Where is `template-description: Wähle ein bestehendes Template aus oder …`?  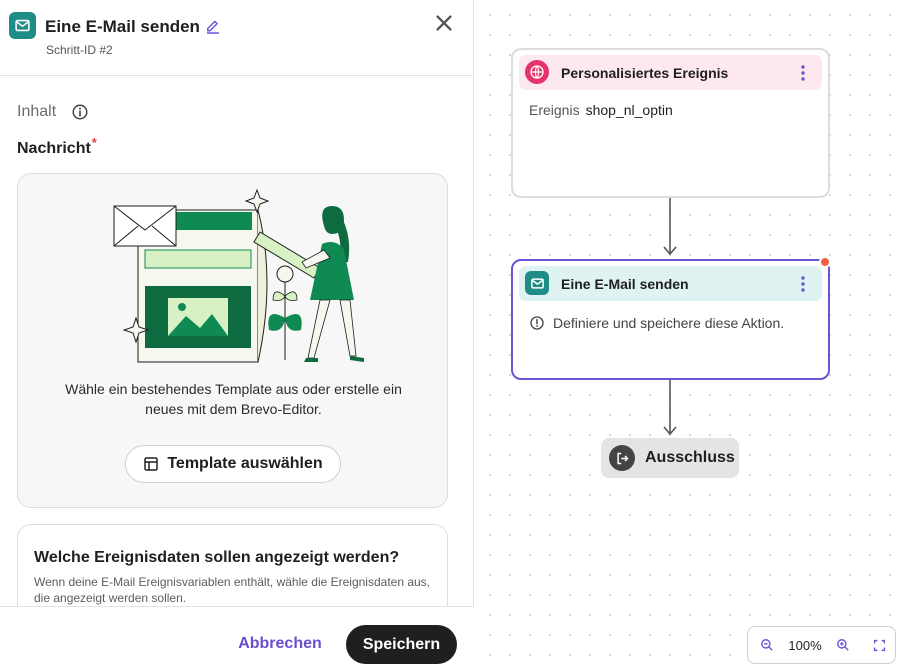 template-description: Wähle ein bestehendes Template aus oder … is located at coordinates (233, 399).